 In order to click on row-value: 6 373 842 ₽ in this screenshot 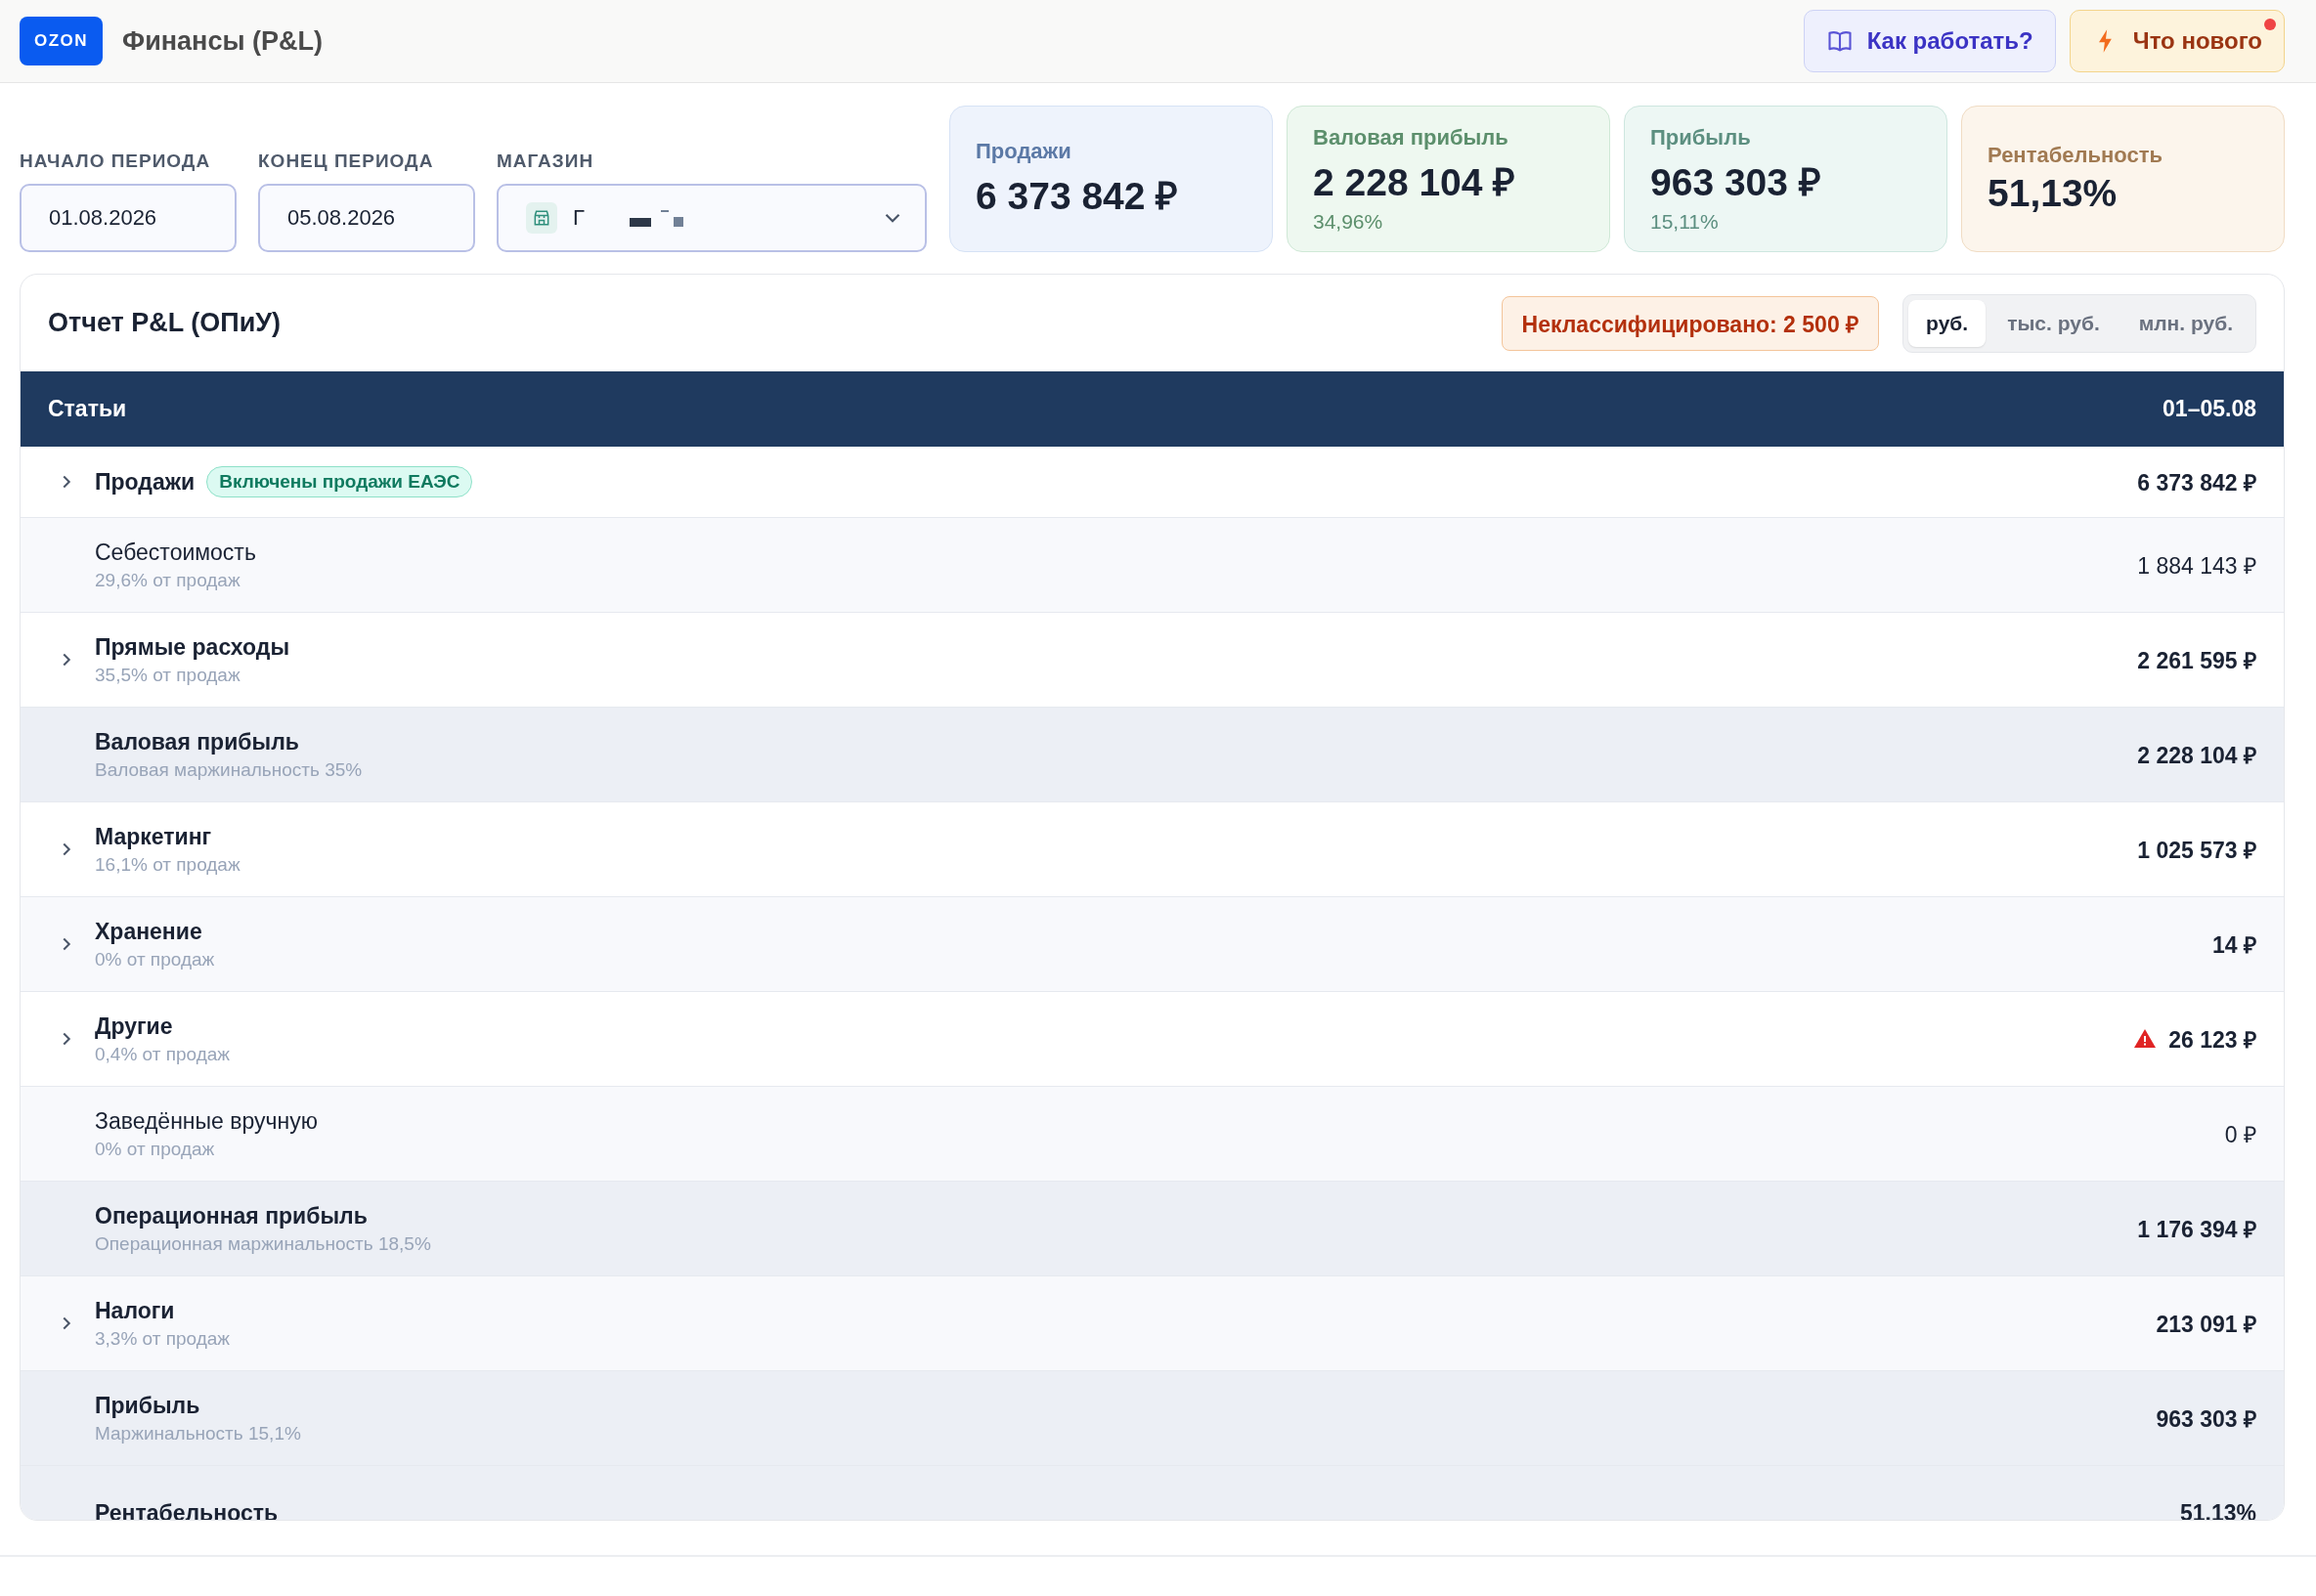, I will do `click(2196, 483)`.